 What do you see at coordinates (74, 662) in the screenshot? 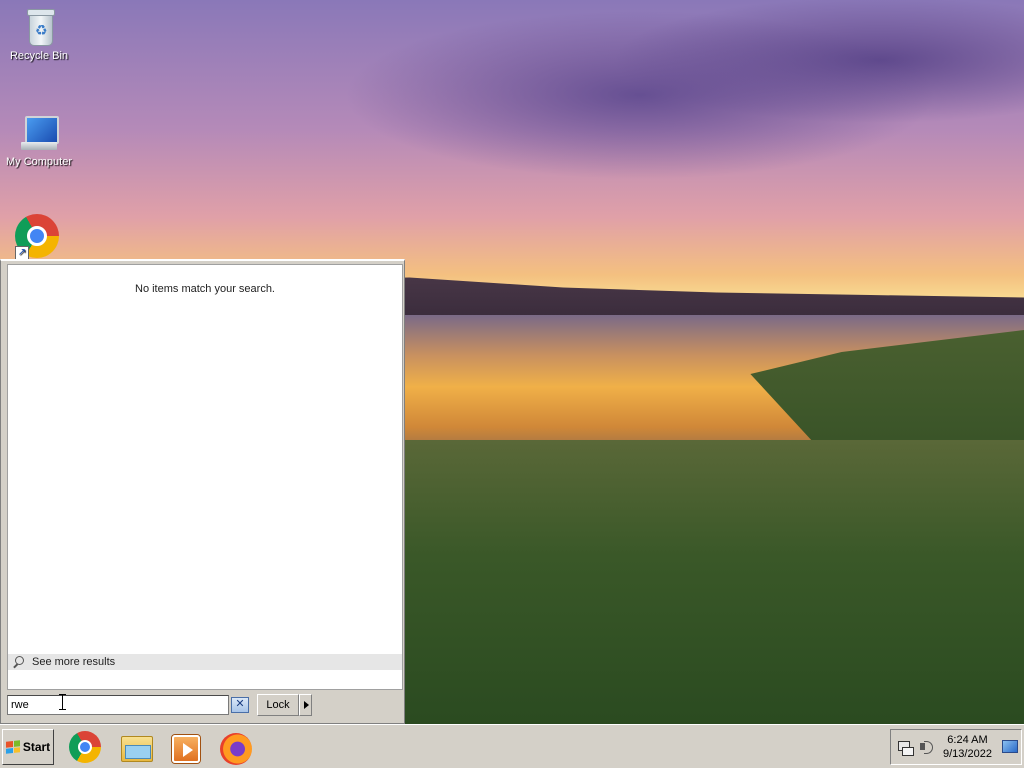
I see `see-more-results-label: See more results` at bounding box center [74, 662].